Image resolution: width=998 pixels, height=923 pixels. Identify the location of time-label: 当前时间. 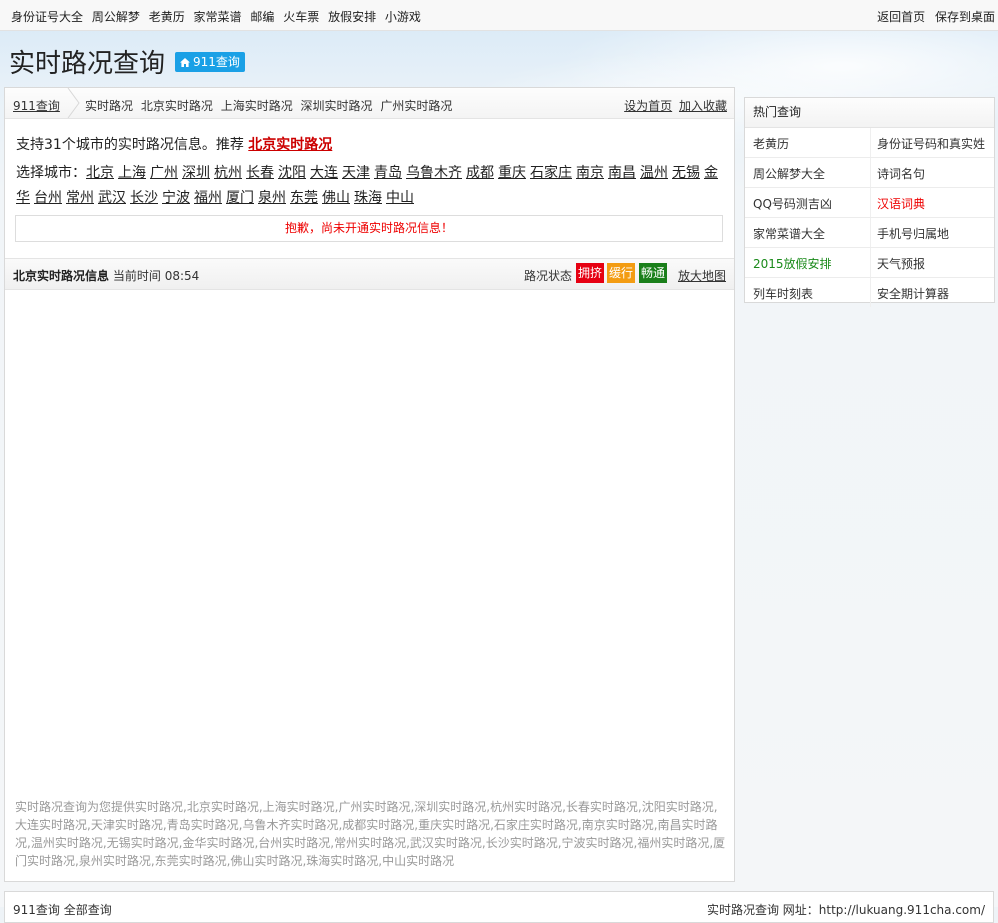
(136, 276).